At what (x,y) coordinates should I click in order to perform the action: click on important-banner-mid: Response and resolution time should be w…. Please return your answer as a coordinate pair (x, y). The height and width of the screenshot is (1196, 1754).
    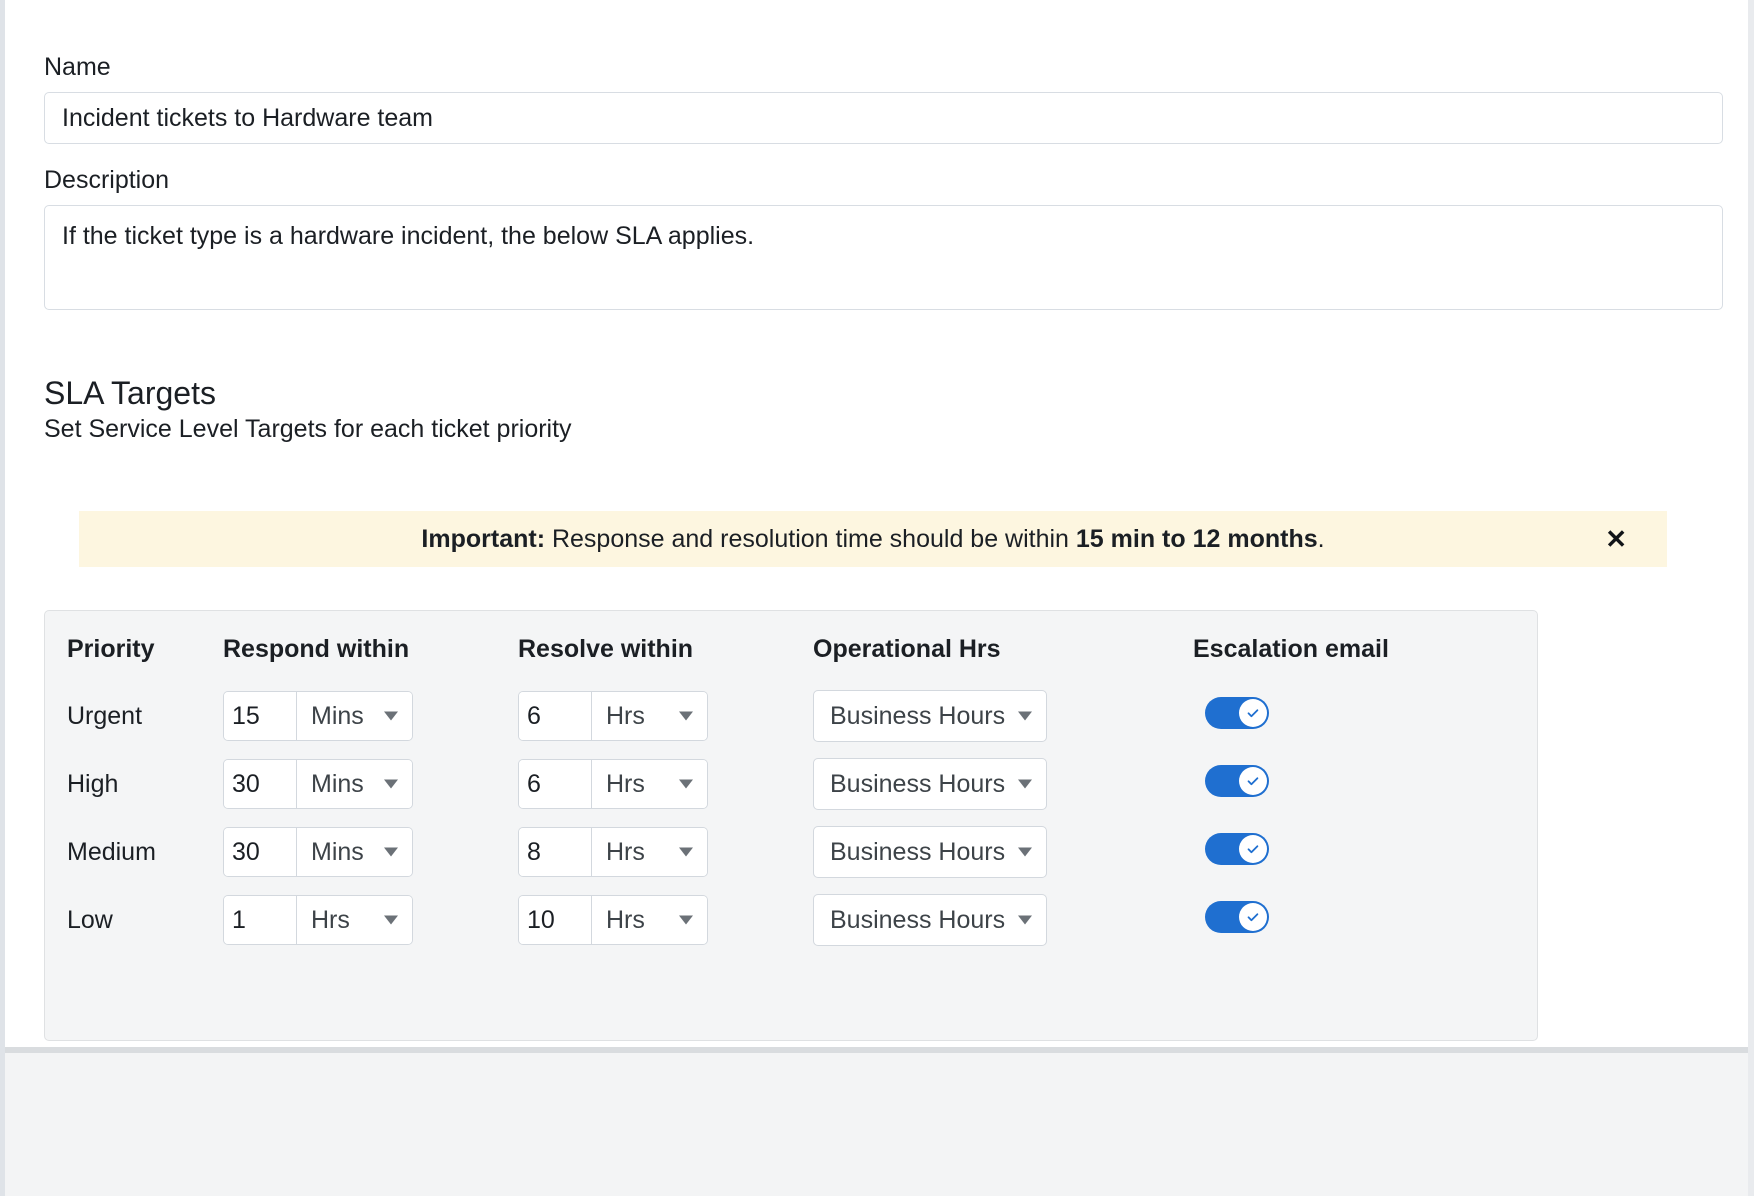
    Looking at the image, I should click on (810, 538).